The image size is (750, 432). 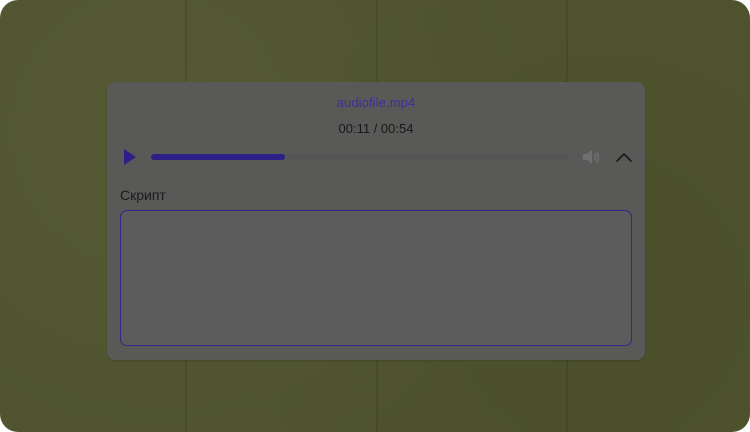 What do you see at coordinates (218, 157) in the screenshot?
I see `progress-fill` at bounding box center [218, 157].